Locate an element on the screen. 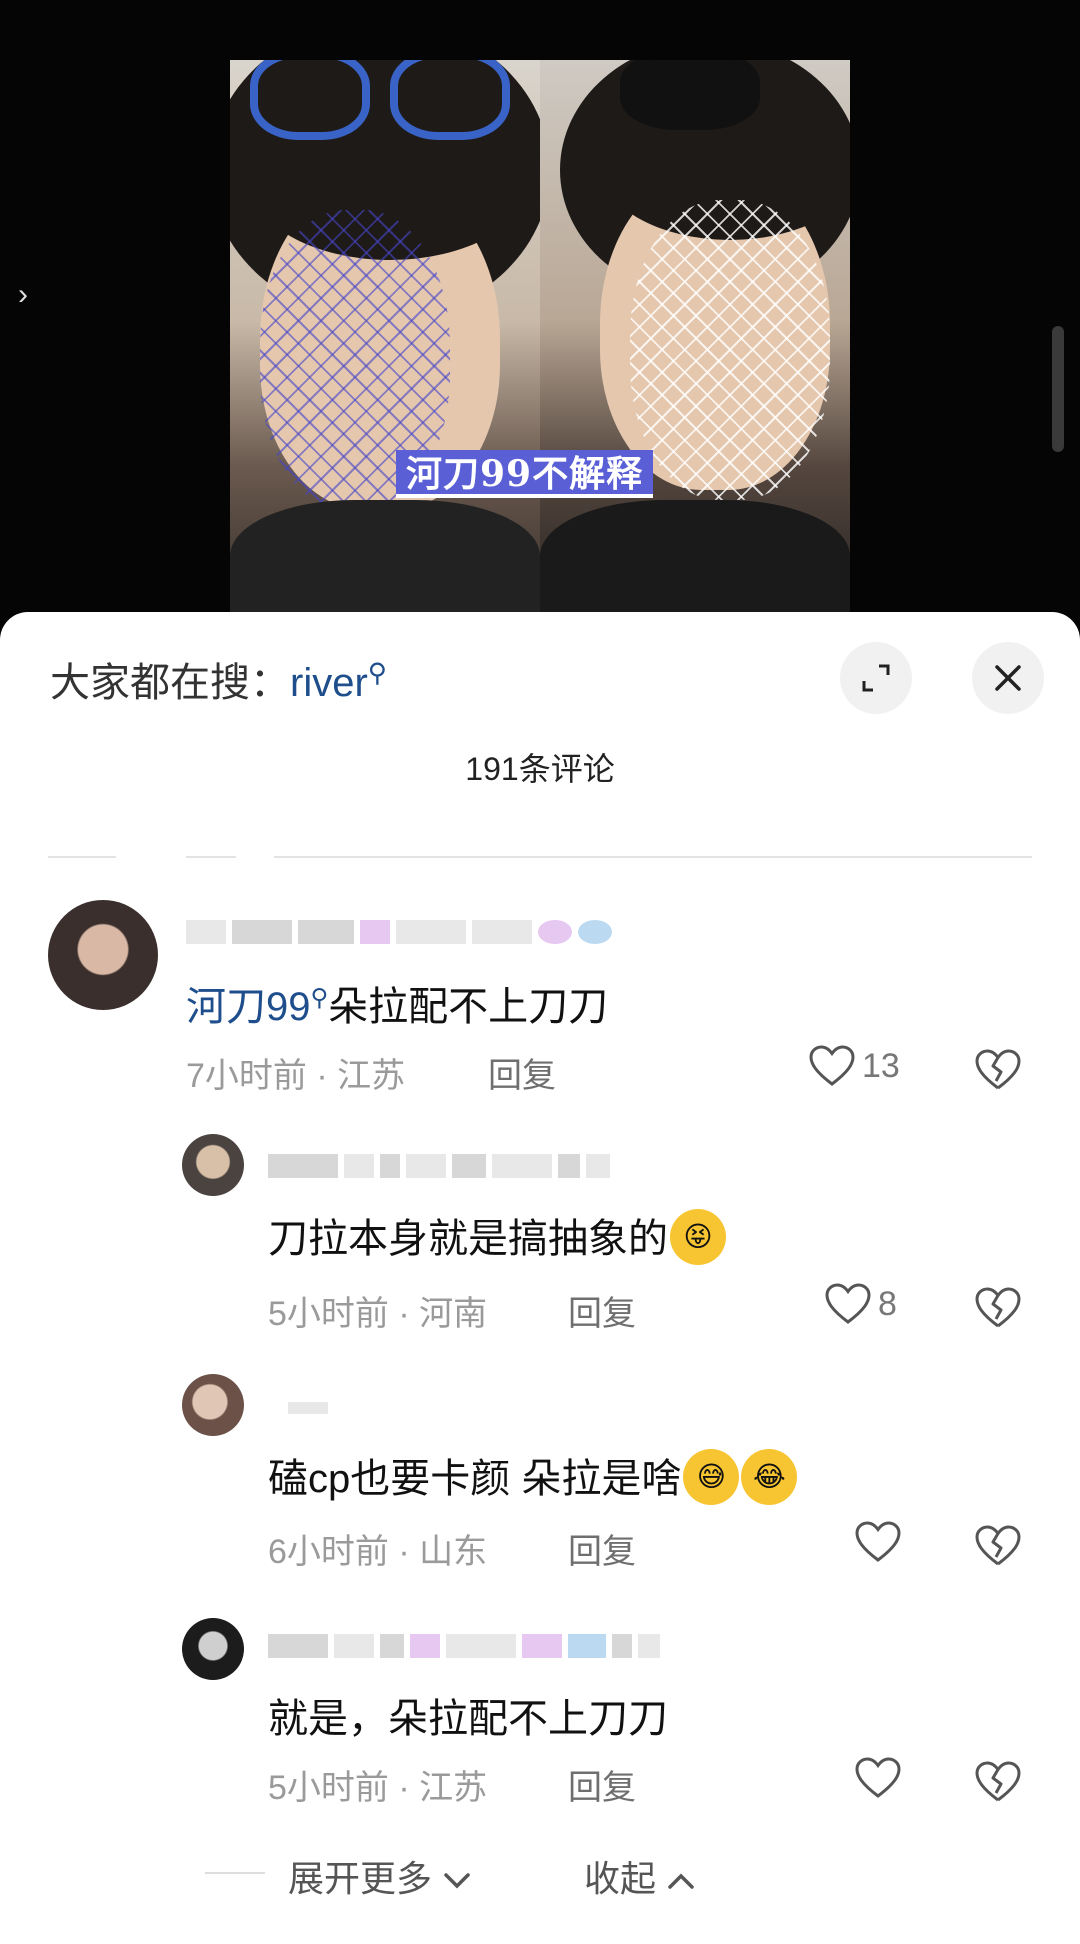 This screenshot has width=1080, height=1944. mention-link: 河刀99 is located at coordinates (248, 1007).